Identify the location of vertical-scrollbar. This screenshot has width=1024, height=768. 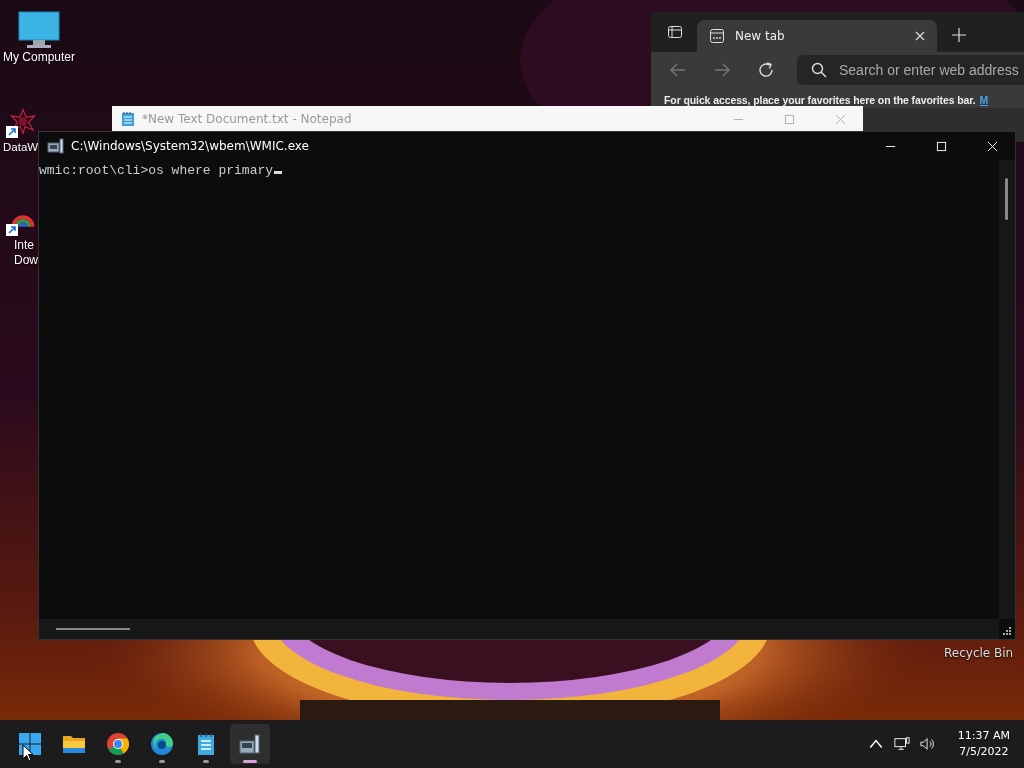
(1007, 389).